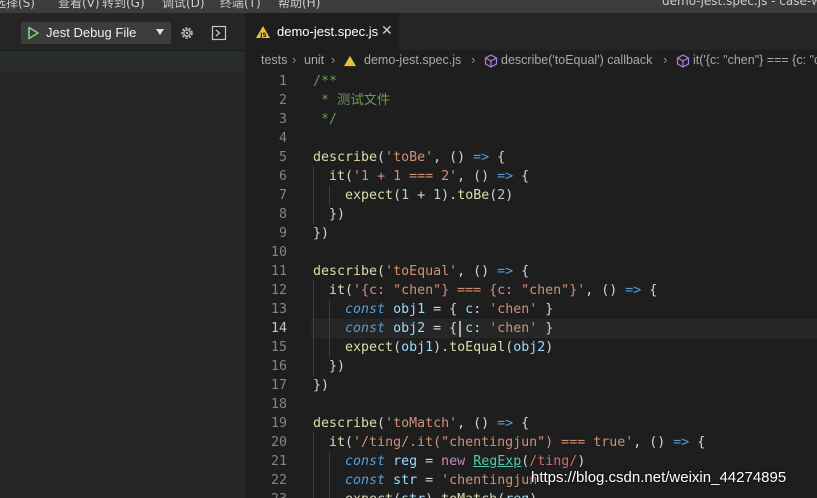 The width and height of the screenshot is (817, 498). Describe the element at coordinates (278, 252) in the screenshot. I see `line-number: 10` at that location.